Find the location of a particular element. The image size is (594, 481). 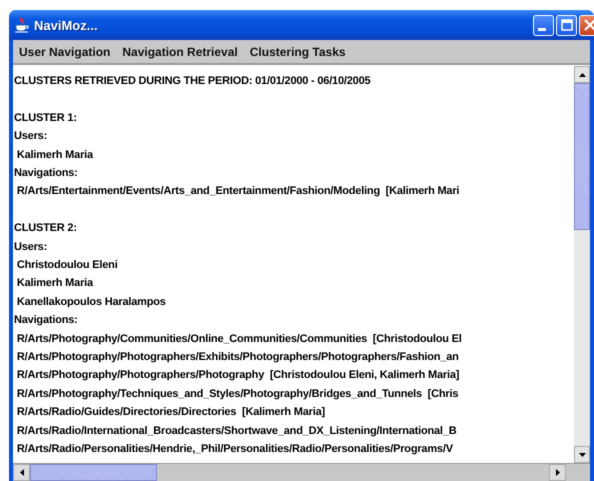

menu-item: User Navigation is located at coordinates (64, 51).